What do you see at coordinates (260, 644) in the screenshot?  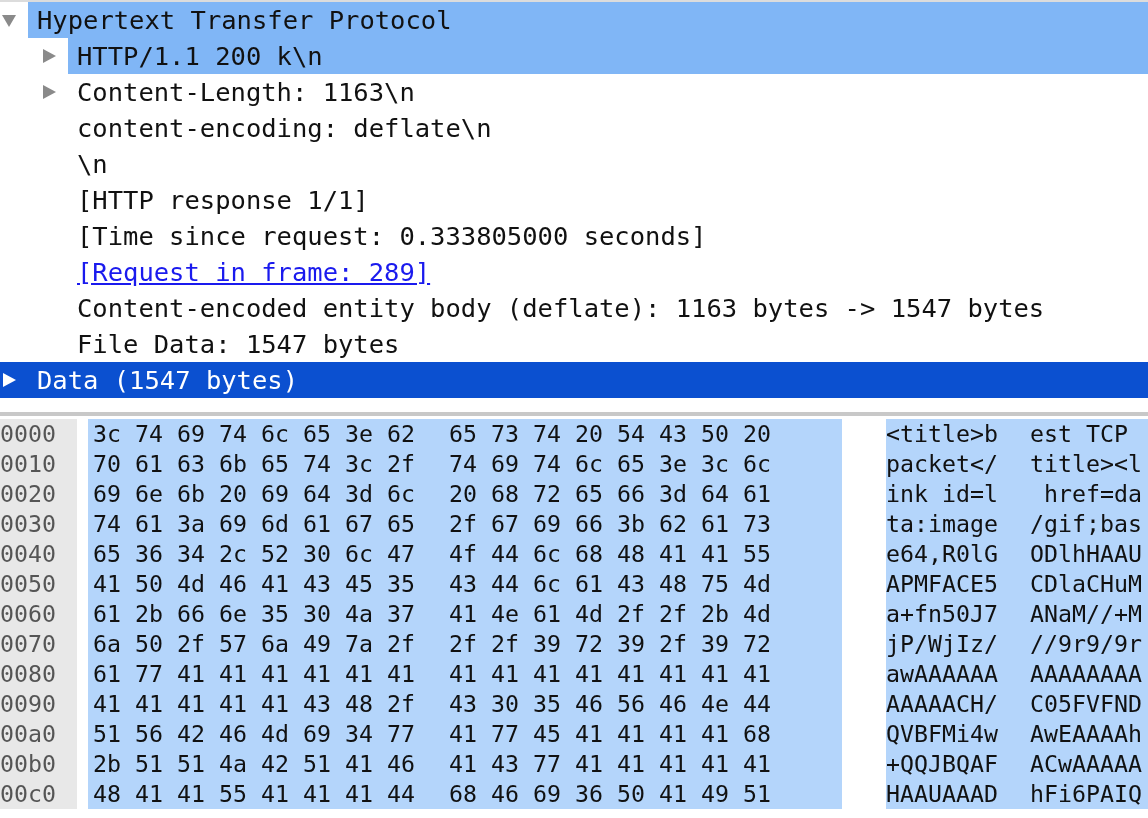 I see `hex-bytes: 6a 50 2f 57 6a 49 7a 2f` at bounding box center [260, 644].